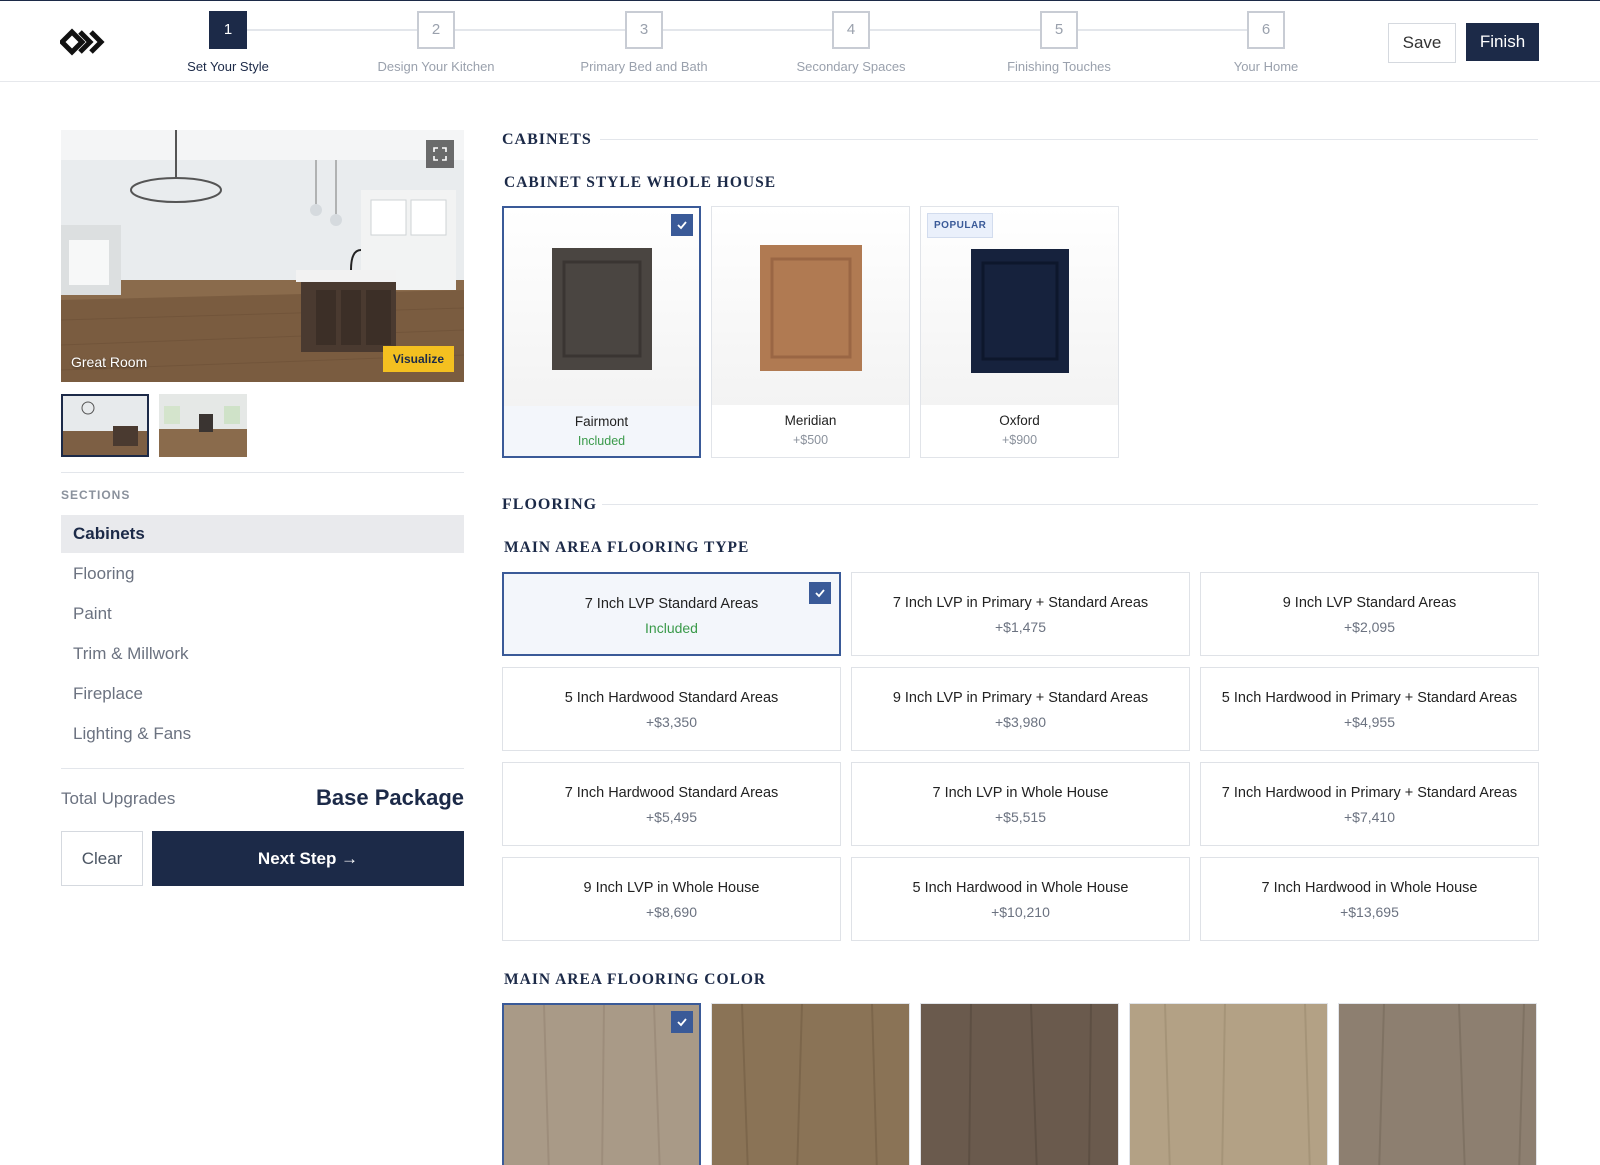  Describe the element at coordinates (601, 441) in the screenshot. I see `cabinet-price: Included` at that location.